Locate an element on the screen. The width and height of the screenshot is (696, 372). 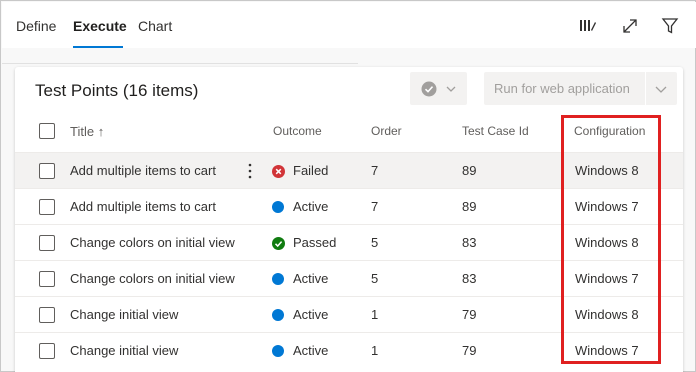
row-outcome: Failed is located at coordinates (311, 170).